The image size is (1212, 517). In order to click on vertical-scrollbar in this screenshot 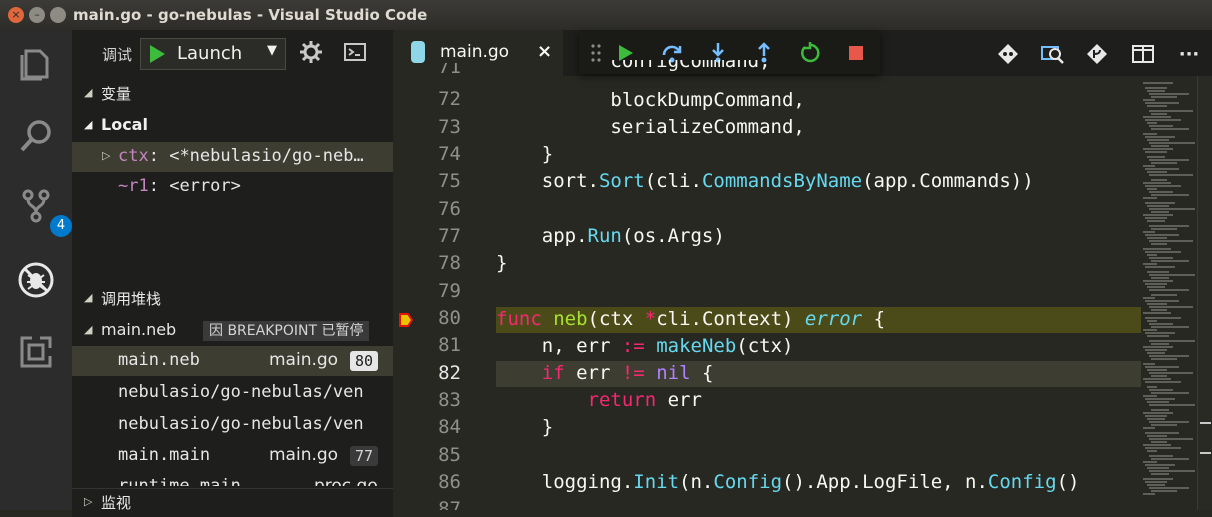, I will do `click(1204, 293)`.